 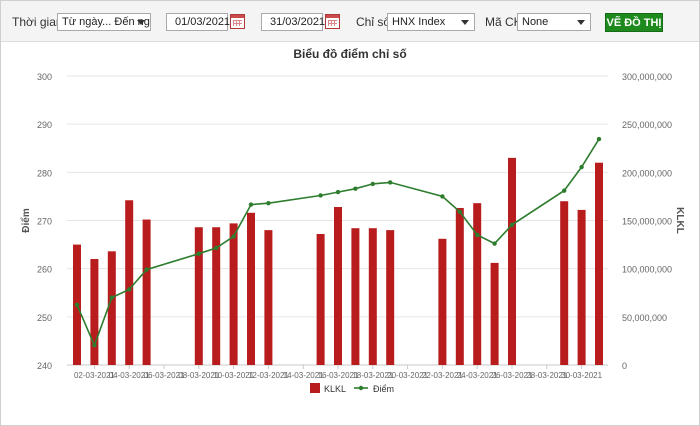 What do you see at coordinates (644, 318) in the screenshot?
I see `y-right-tick-label: 50,000,000` at bounding box center [644, 318].